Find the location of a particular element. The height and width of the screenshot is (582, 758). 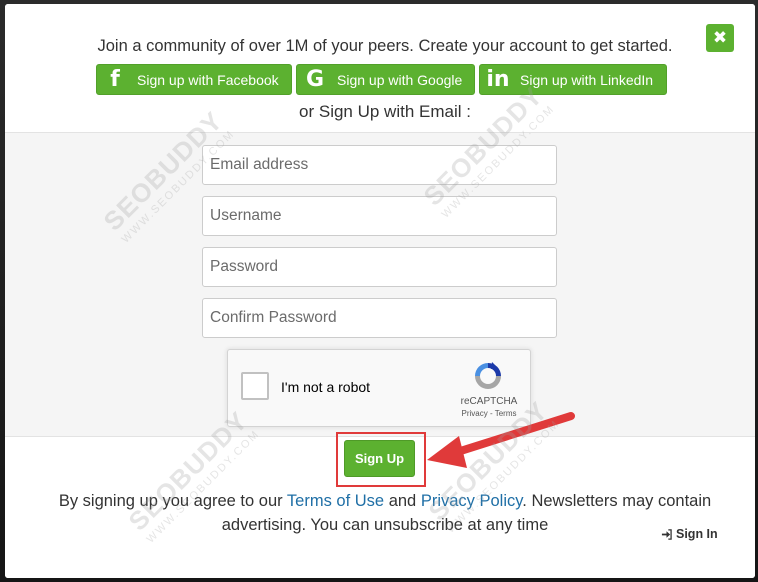

sign-in-link: Sign In is located at coordinates (689, 534).